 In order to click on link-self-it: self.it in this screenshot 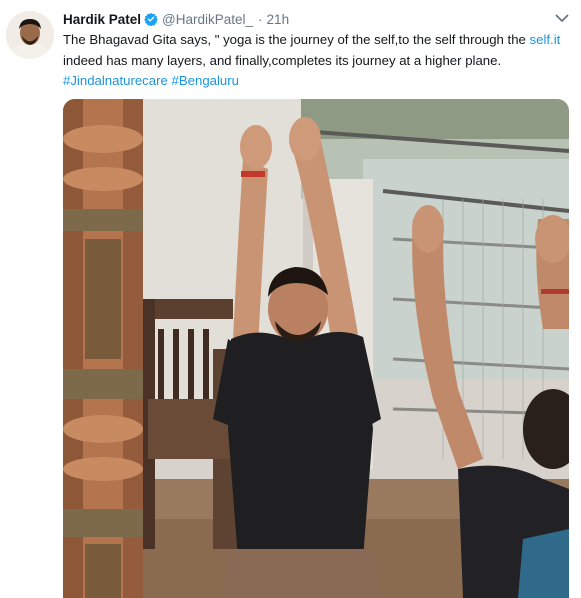, I will do `click(545, 39)`.